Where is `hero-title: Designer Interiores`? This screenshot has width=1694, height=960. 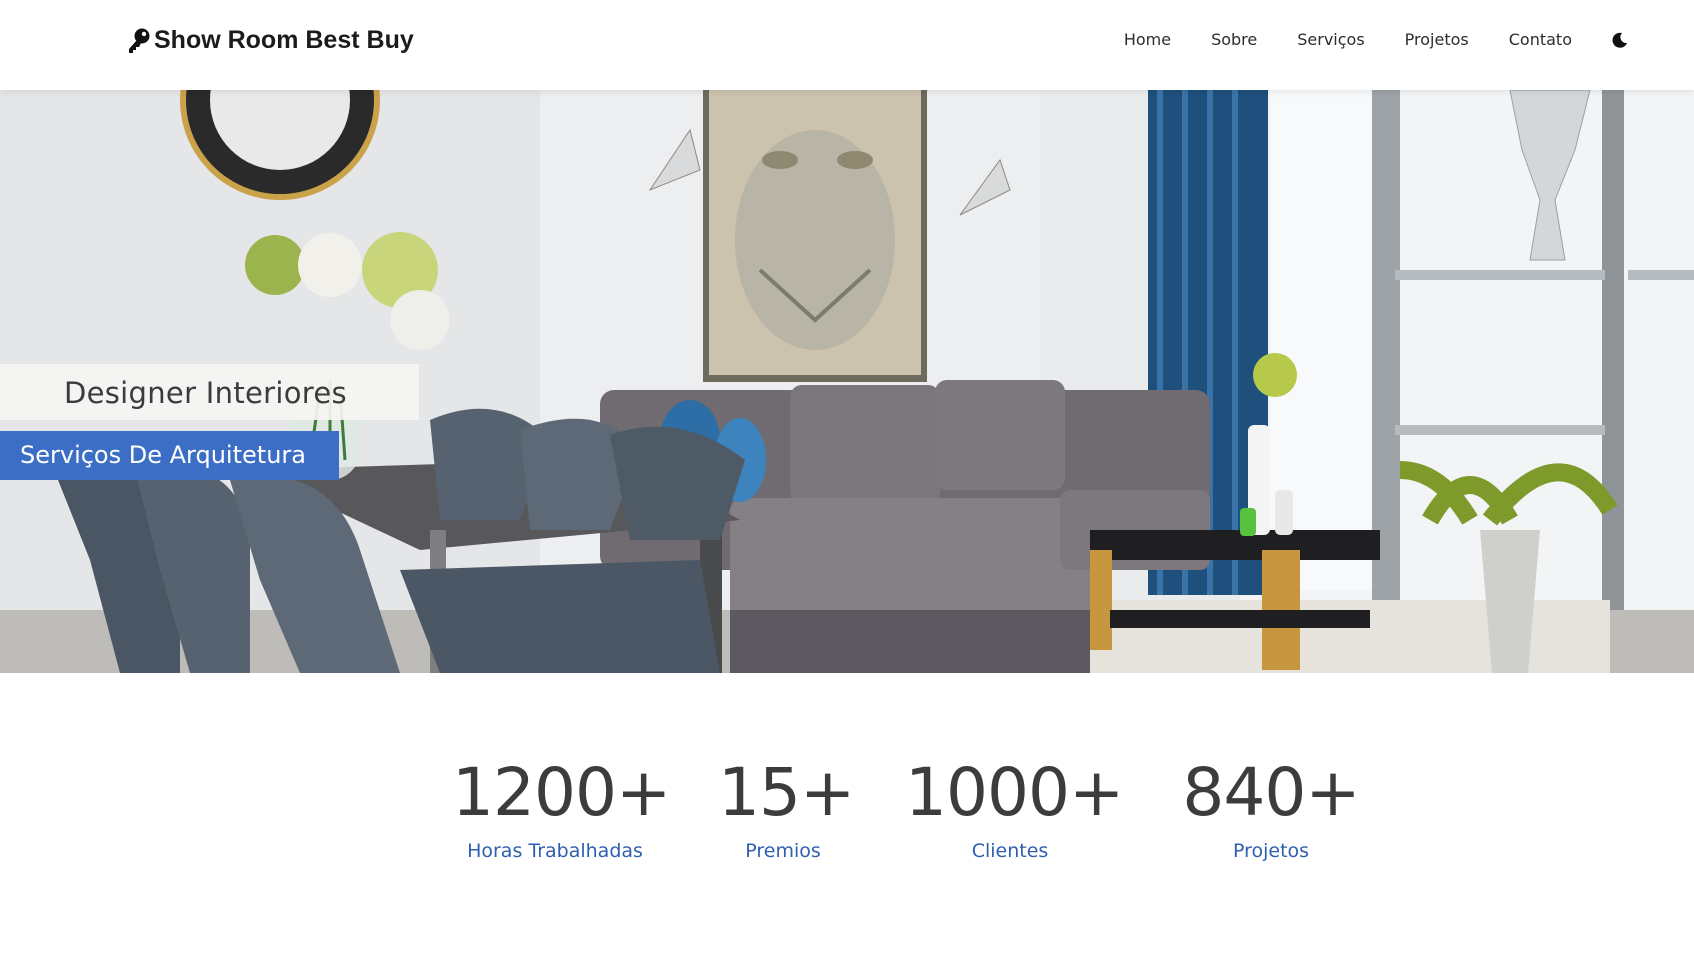
hero-title: Designer Interiores is located at coordinates (209, 392).